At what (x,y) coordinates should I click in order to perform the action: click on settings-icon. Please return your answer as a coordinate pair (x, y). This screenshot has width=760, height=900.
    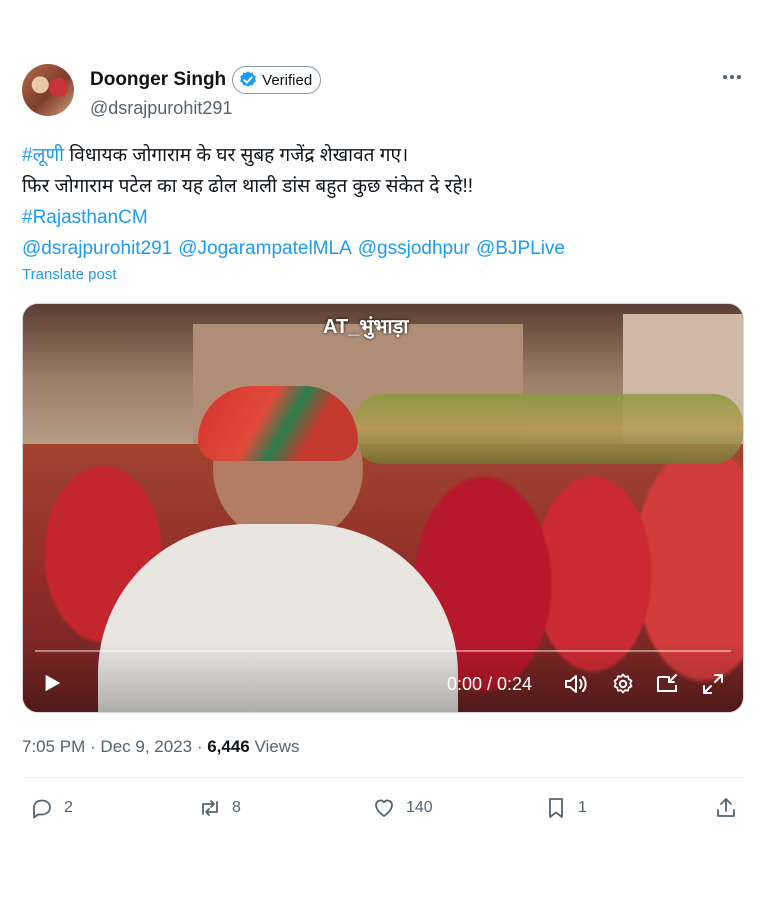
    Looking at the image, I should click on (623, 684).